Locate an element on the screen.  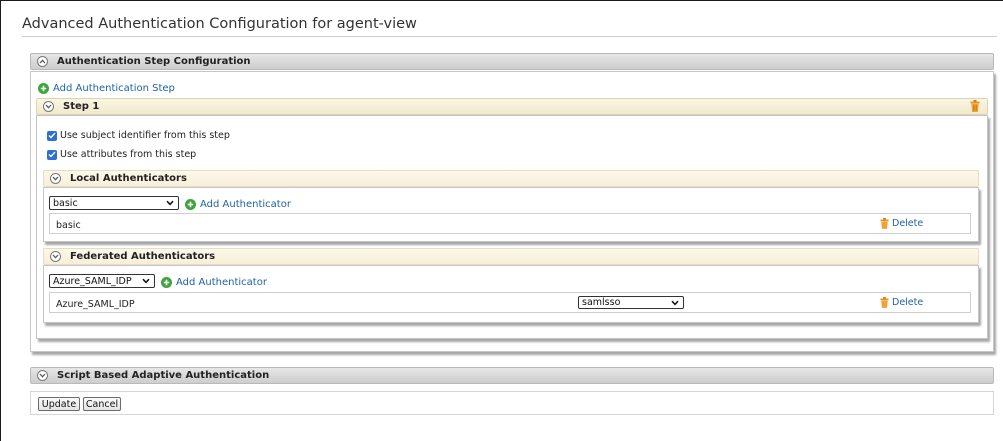
button-bar is located at coordinates (512, 403).